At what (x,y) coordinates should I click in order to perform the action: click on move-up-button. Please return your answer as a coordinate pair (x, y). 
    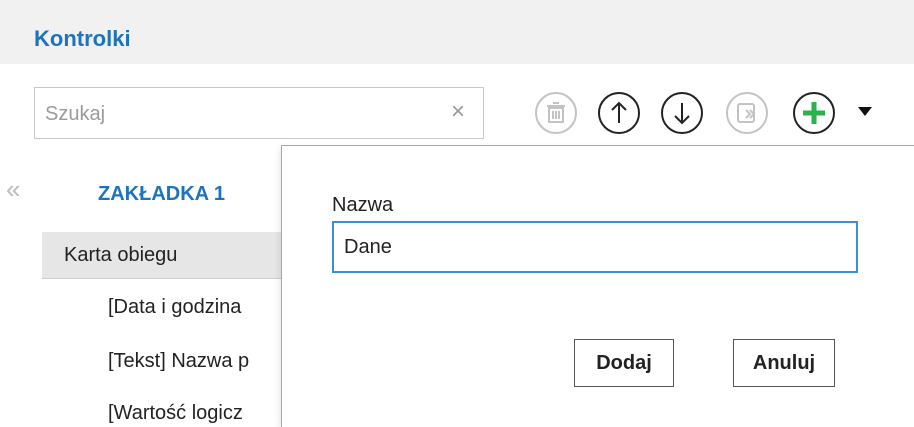
    Looking at the image, I should click on (619, 113).